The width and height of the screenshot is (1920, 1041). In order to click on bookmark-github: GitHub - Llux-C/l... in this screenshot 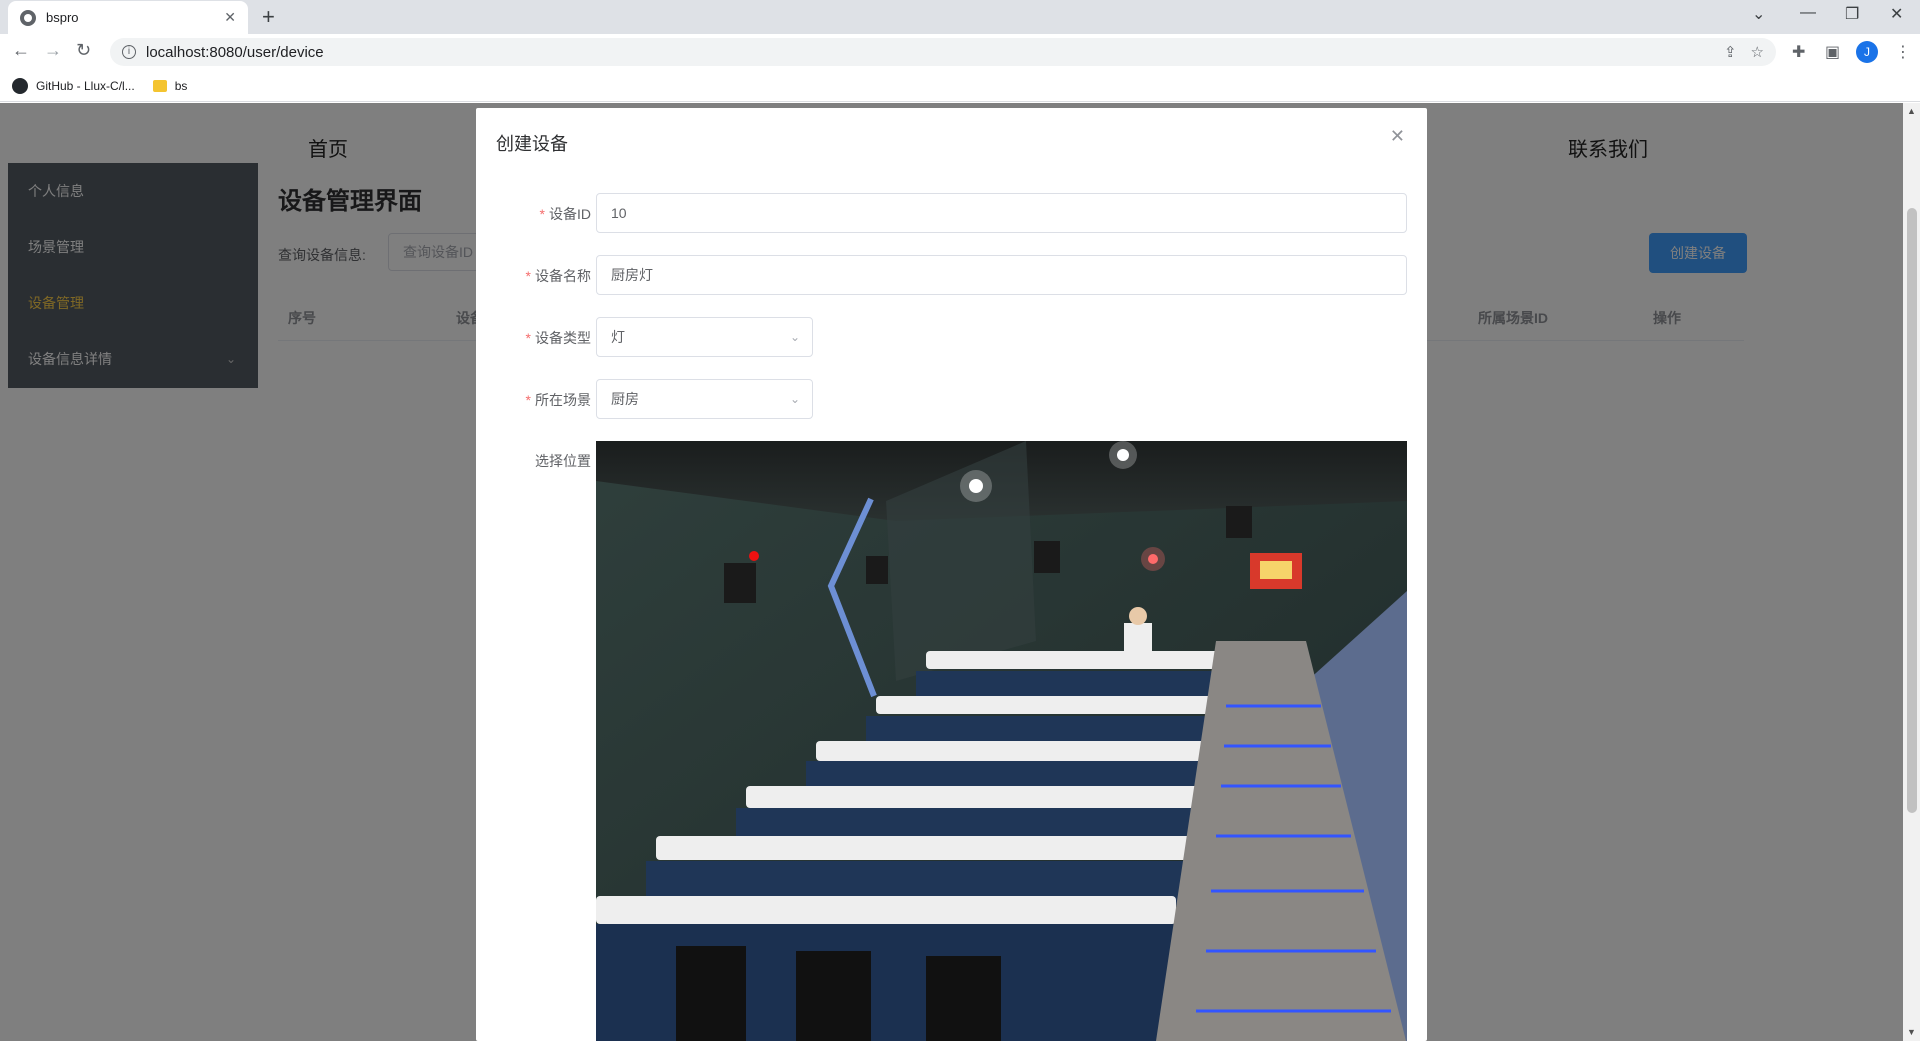, I will do `click(73, 85)`.